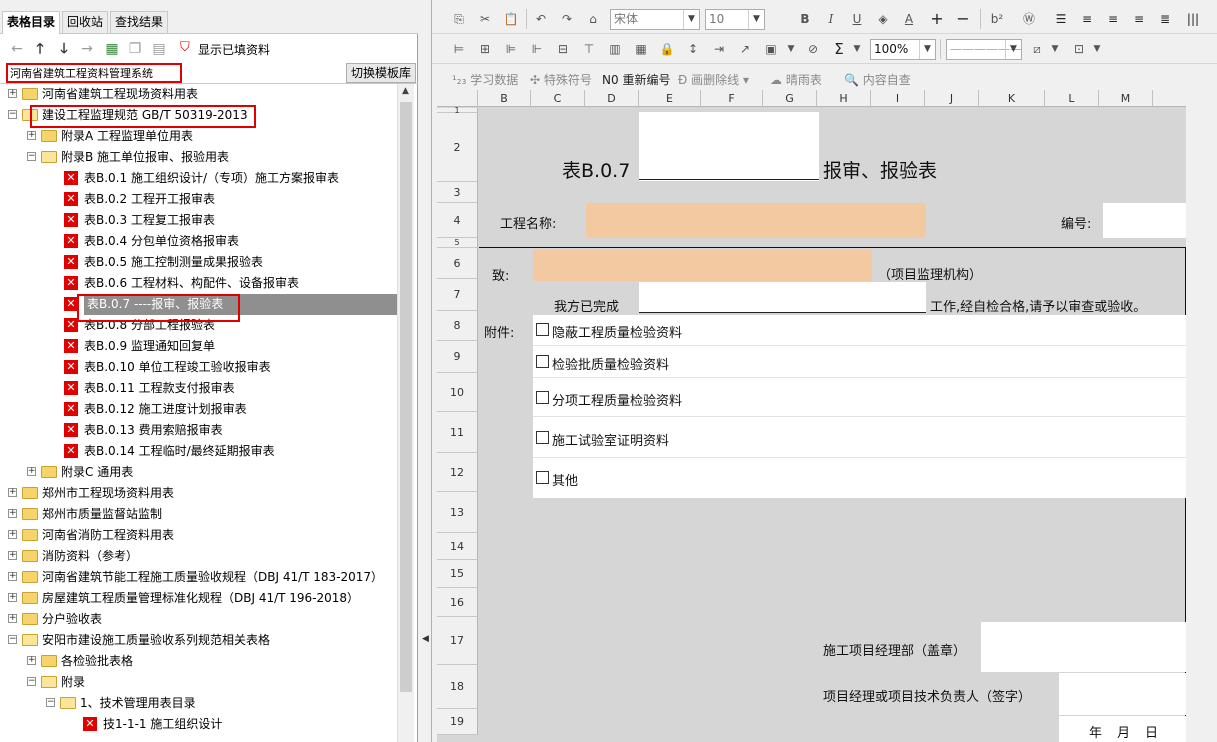 This screenshot has width=1217, height=742. I want to click on supervisor-org-input, so click(702, 265).